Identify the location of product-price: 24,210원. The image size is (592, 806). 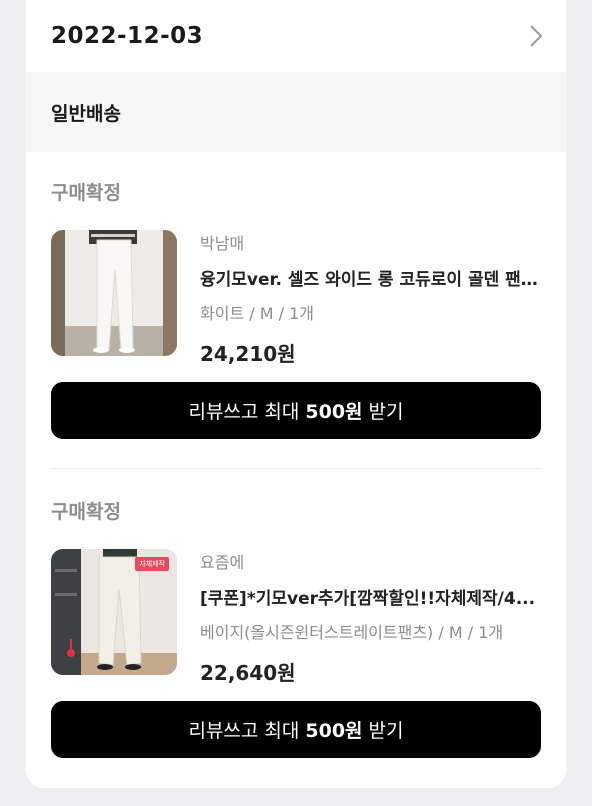
(248, 354).